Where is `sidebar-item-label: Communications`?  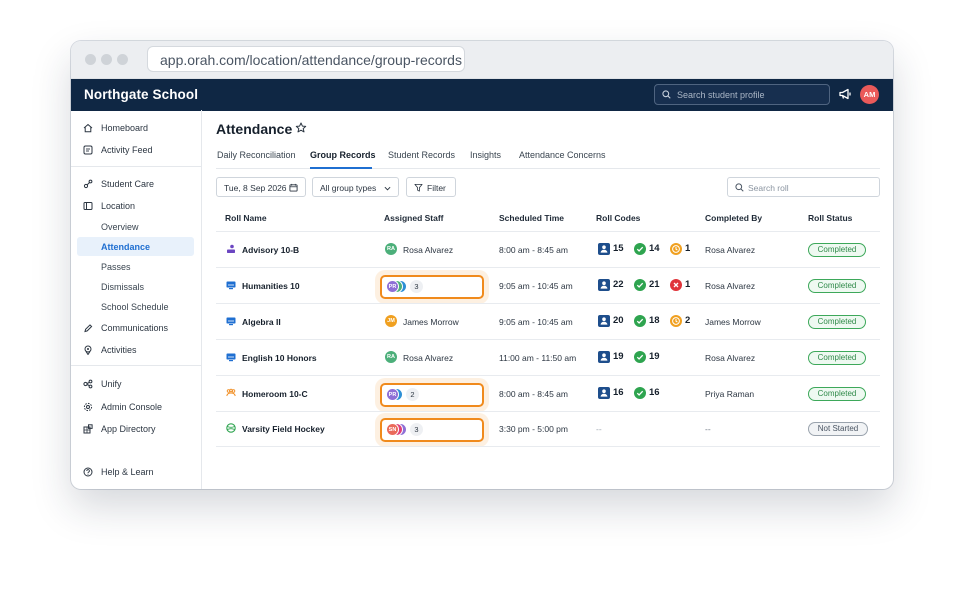 sidebar-item-label: Communications is located at coordinates (135, 328).